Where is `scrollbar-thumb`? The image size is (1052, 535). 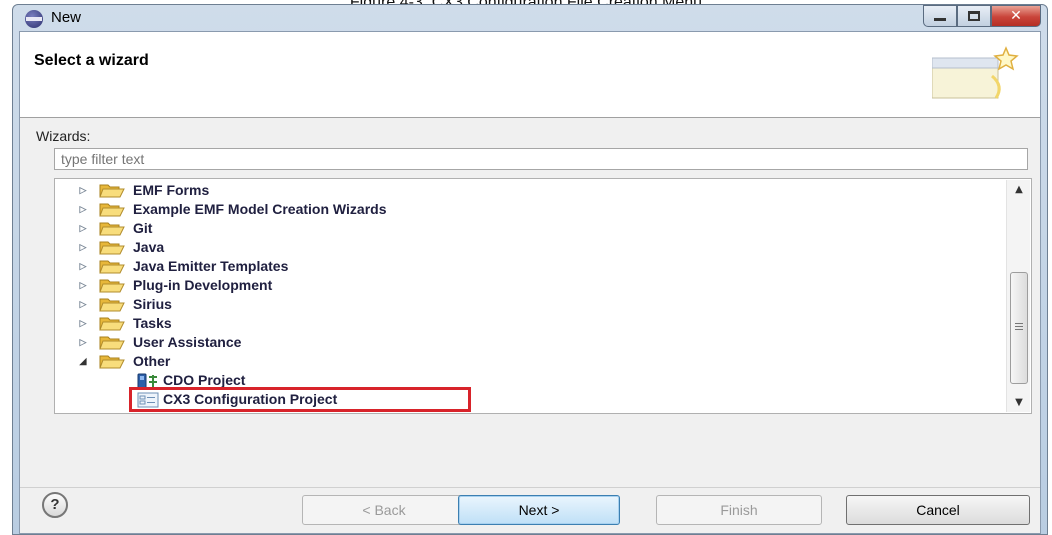
scrollbar-thumb is located at coordinates (1019, 328).